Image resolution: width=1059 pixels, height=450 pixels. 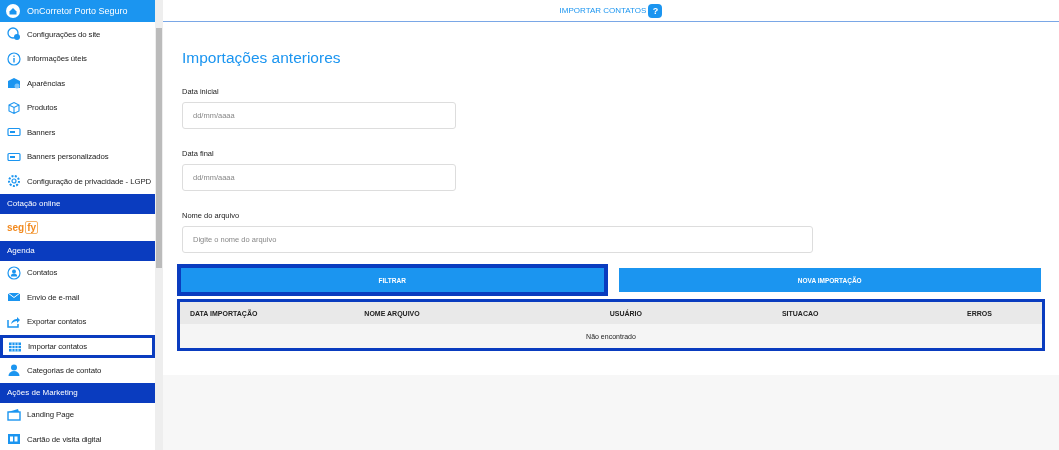 What do you see at coordinates (14, 272) in the screenshot?
I see `contact-icon` at bounding box center [14, 272].